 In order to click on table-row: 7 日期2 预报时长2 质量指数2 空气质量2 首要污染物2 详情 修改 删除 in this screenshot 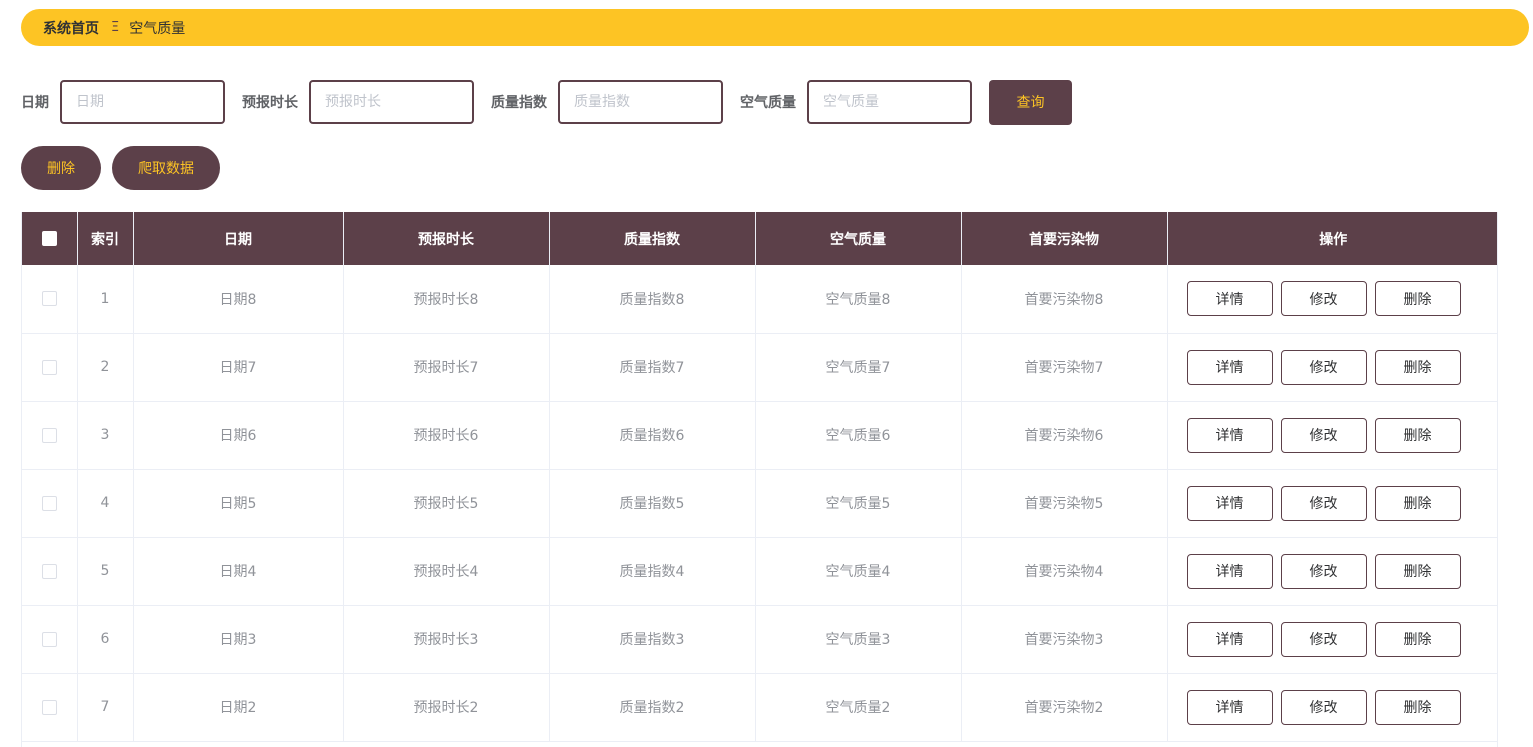, I will do `click(759, 707)`.